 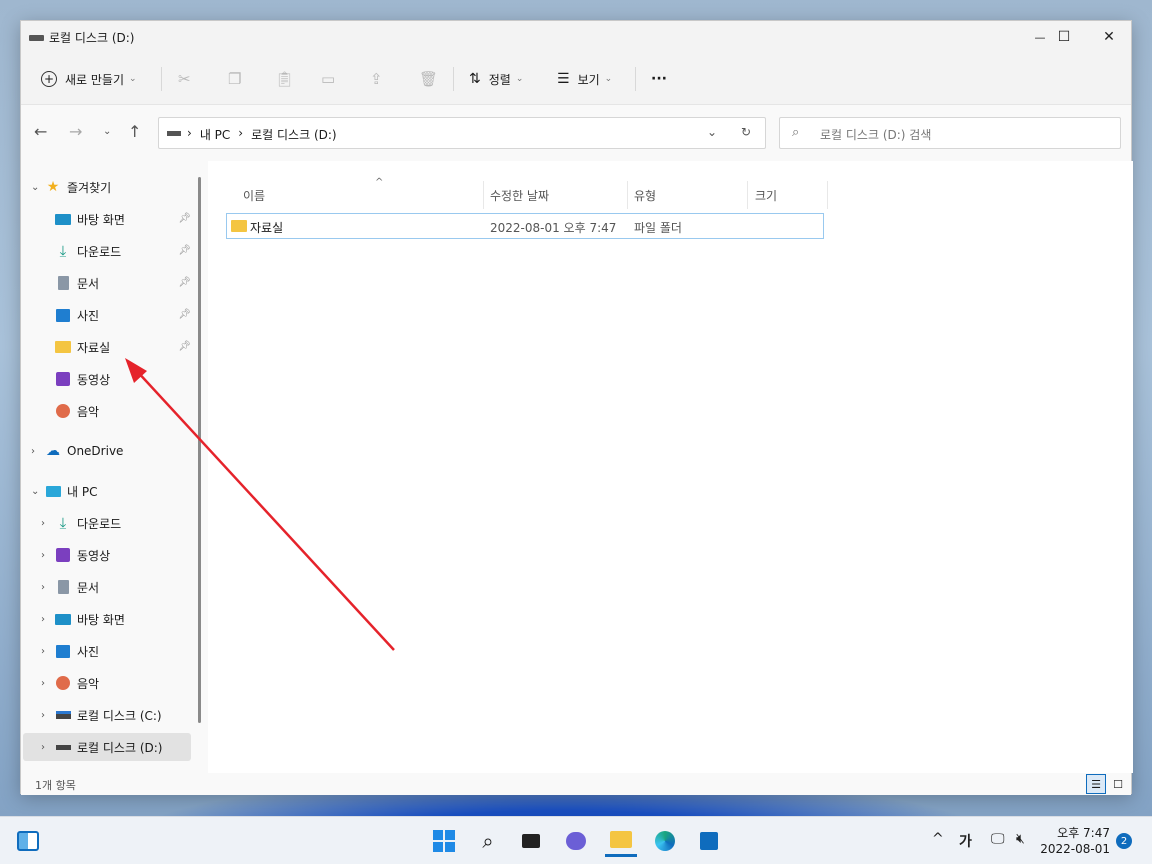 I want to click on search-icon: ⌕, so click(x=796, y=132).